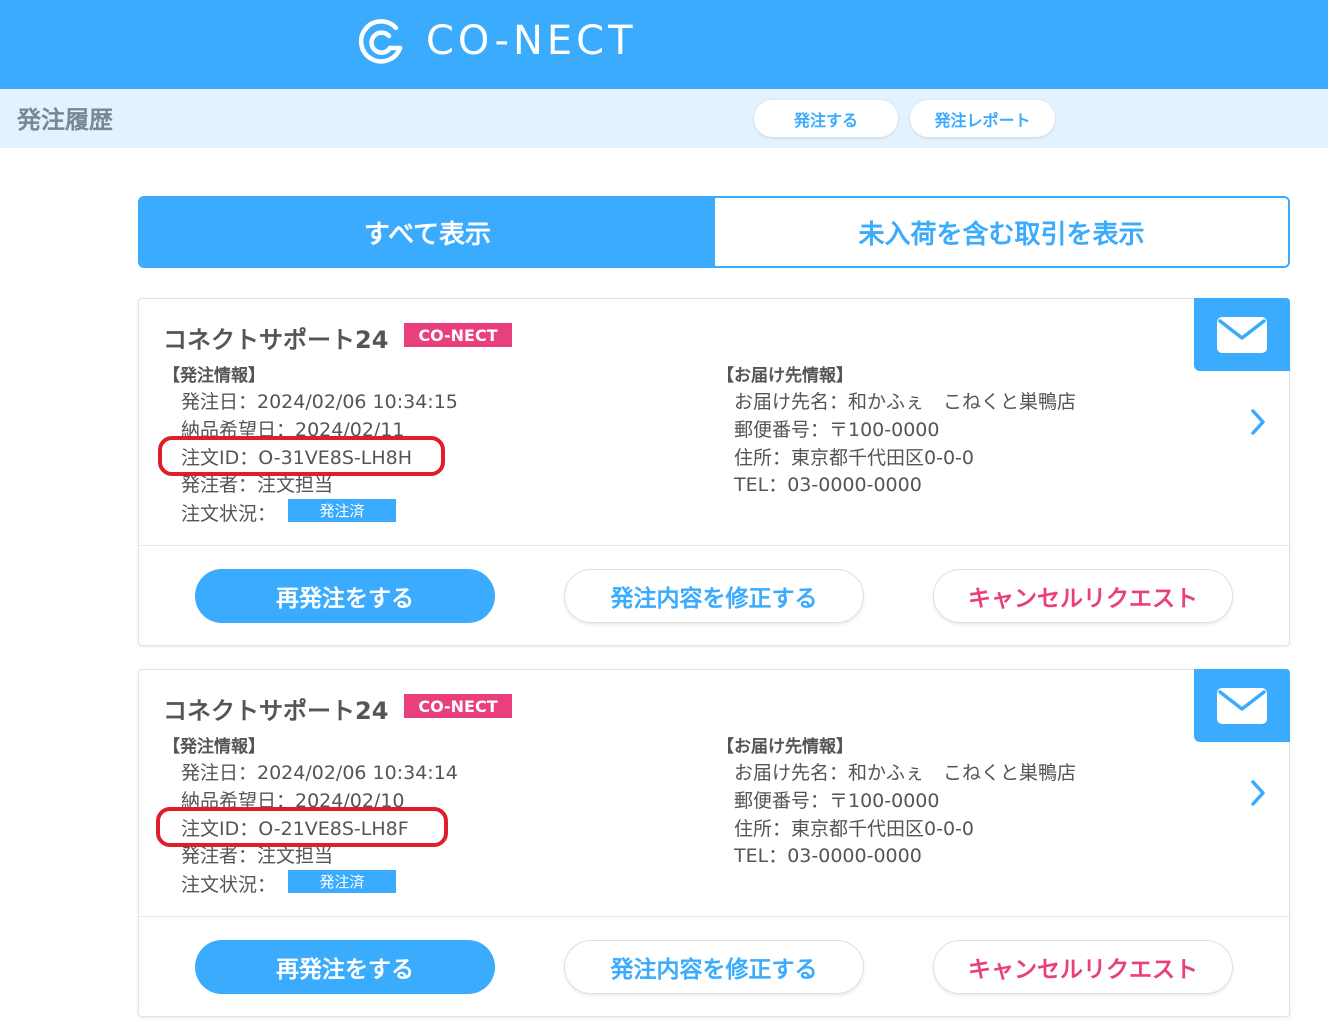 The height and width of the screenshot is (1029, 1328). Describe the element at coordinates (380, 41) in the screenshot. I see `conect-logo-icon` at that location.